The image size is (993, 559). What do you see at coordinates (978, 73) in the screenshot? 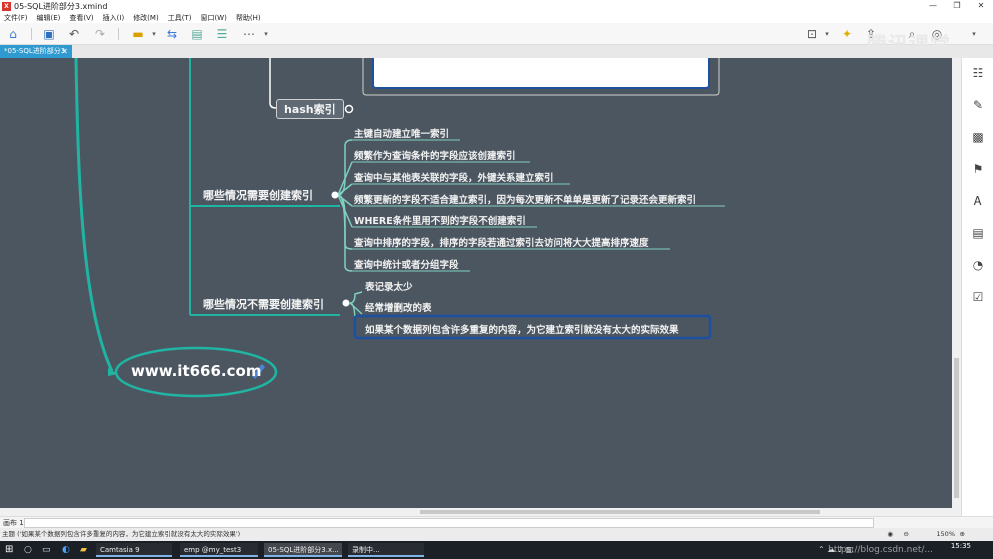
I see `outline-icon: ☷` at bounding box center [978, 73].